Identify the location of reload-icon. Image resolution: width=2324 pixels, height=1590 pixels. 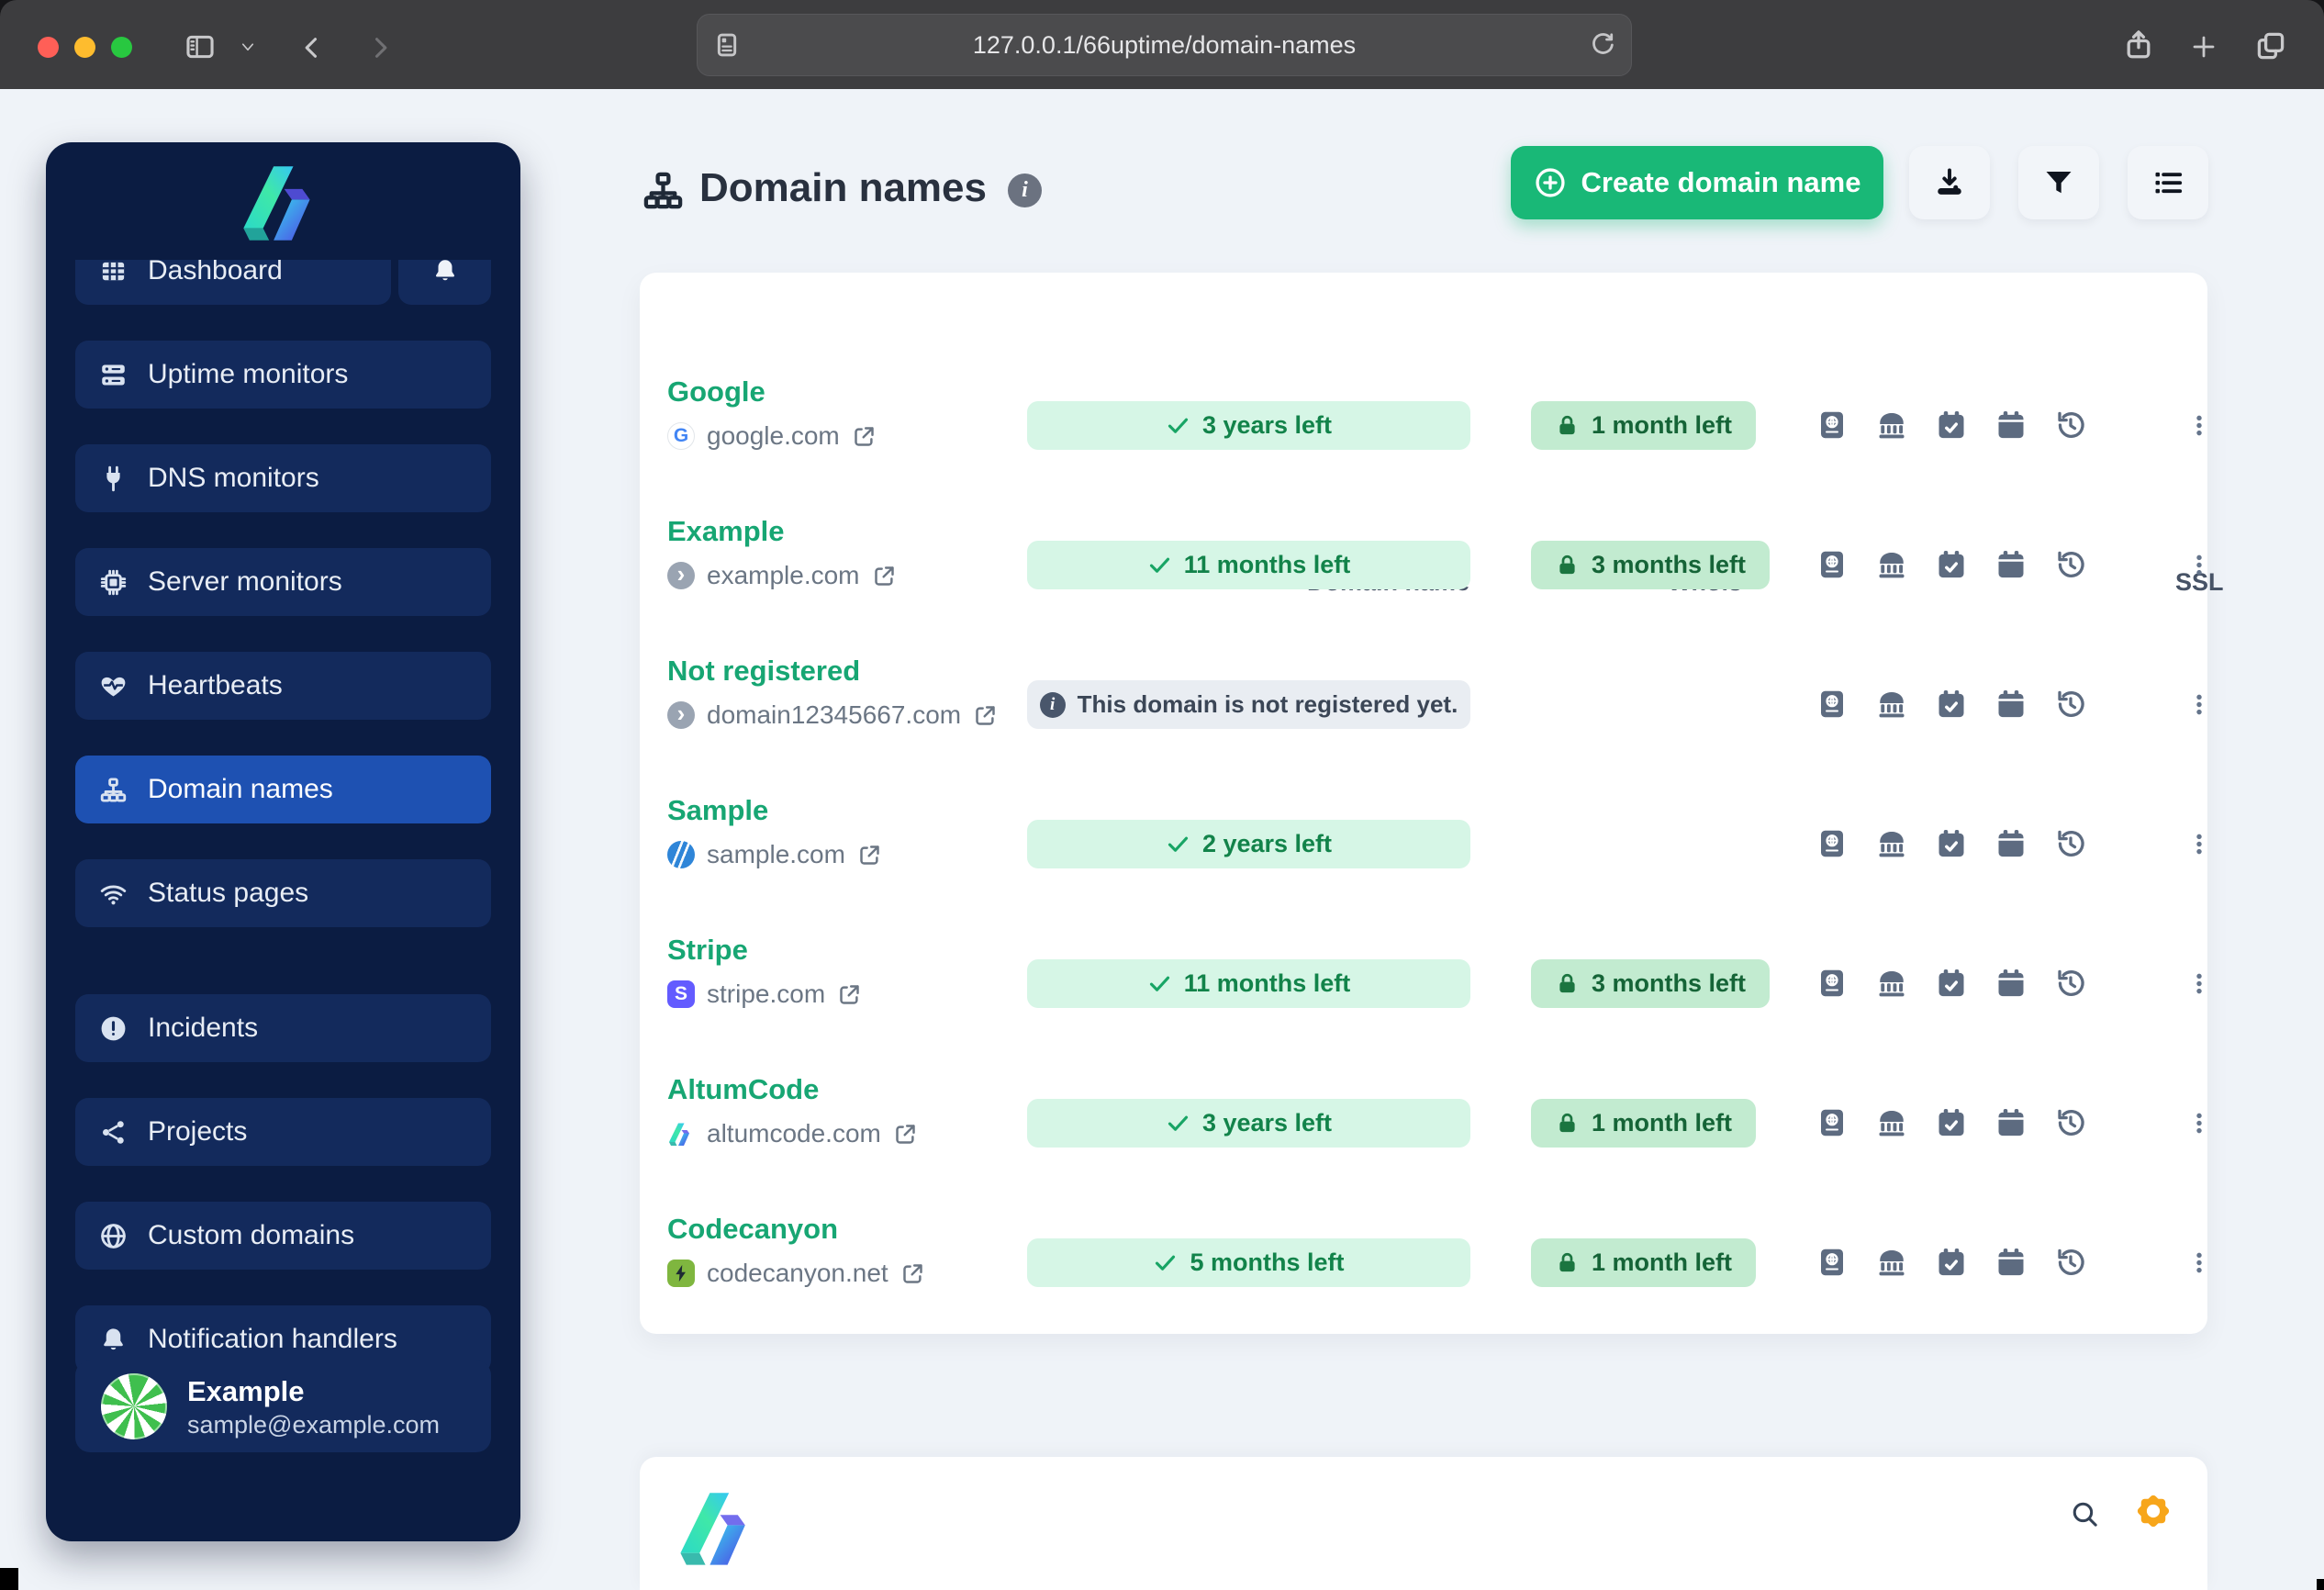
(1602, 45).